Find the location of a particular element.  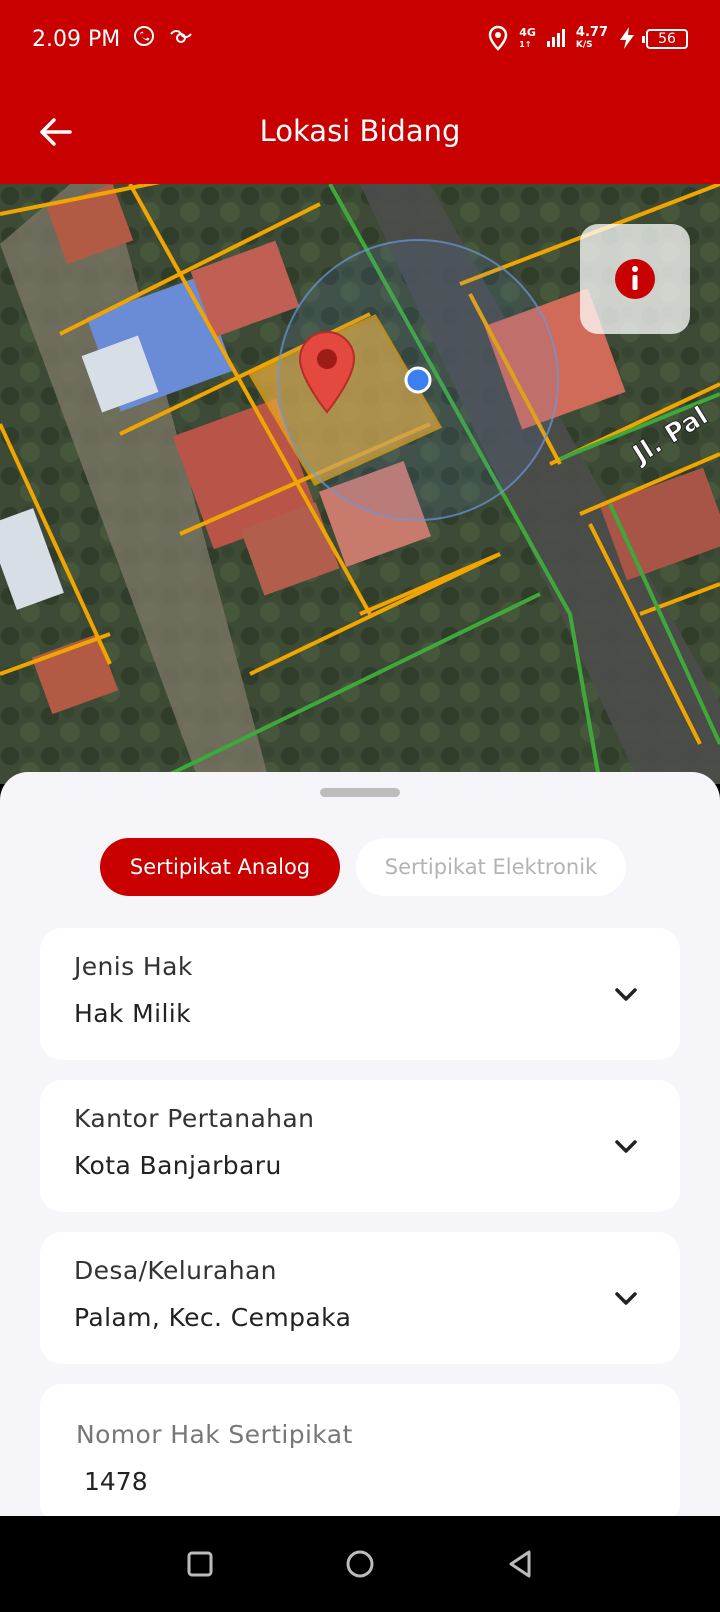

signal-icon is located at coordinates (556, 39).